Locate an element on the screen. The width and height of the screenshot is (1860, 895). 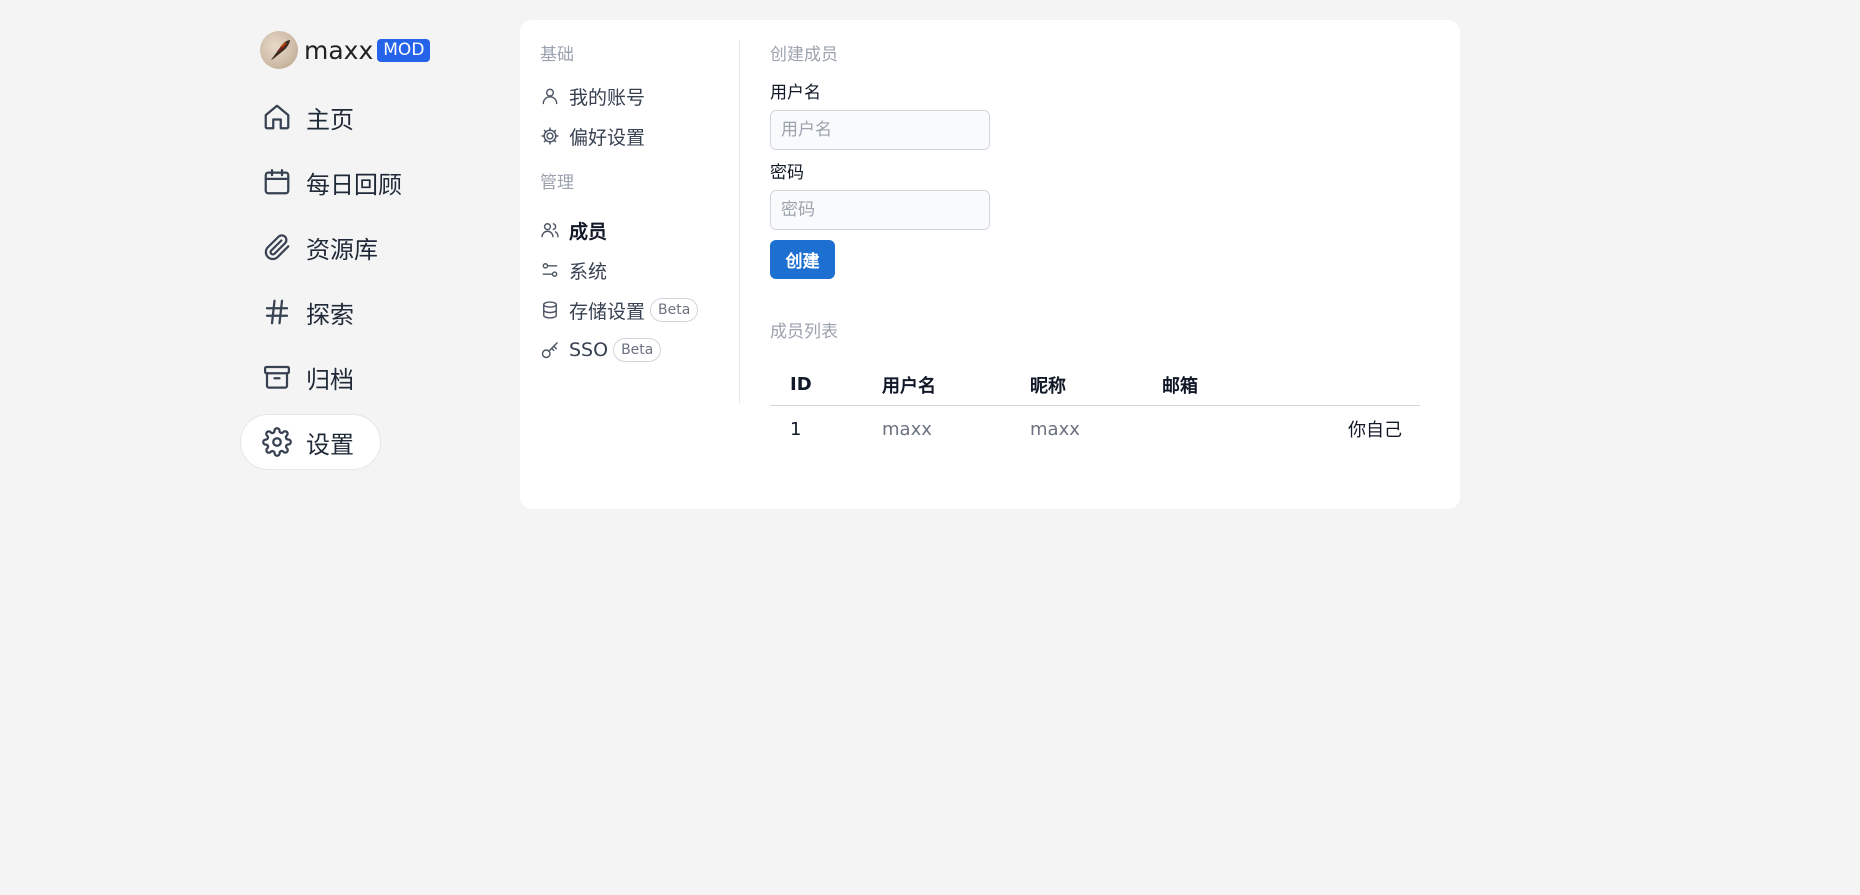
nav-item-archive: 归档 is located at coordinates (310, 377).